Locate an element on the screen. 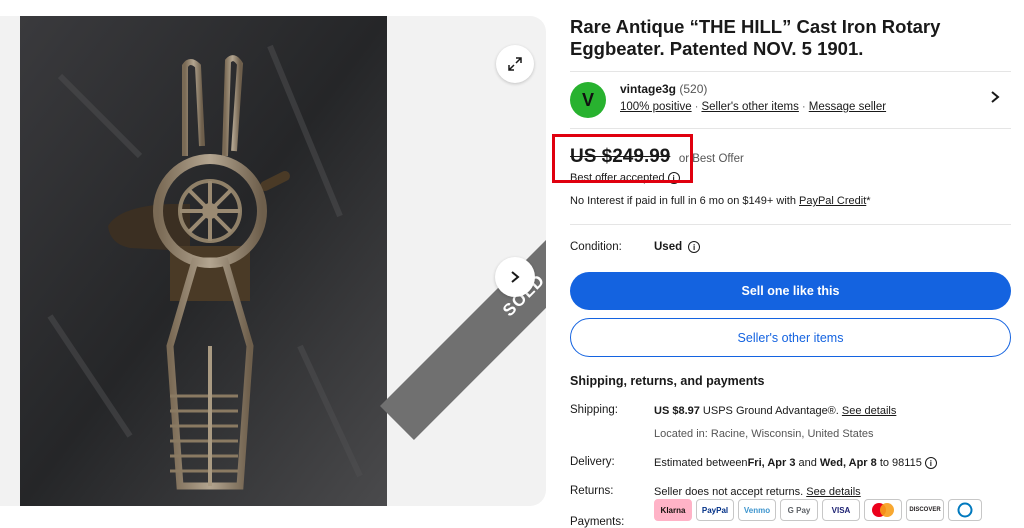 This screenshot has width=1024, height=528. payment-methods: Klarna PayPal Venmo G Pay VISA DISCOVER is located at coordinates (818, 510).